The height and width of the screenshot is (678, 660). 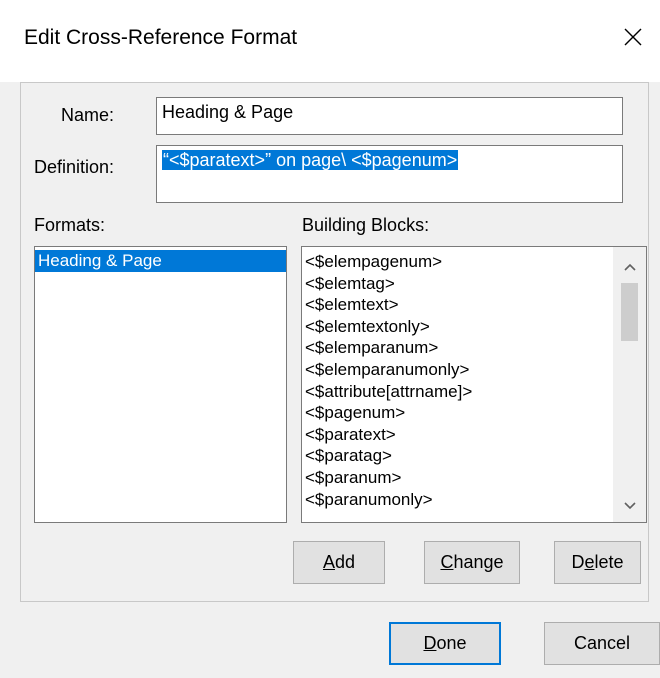 What do you see at coordinates (447, 562) in the screenshot?
I see `change-button-mnemonic: C` at bounding box center [447, 562].